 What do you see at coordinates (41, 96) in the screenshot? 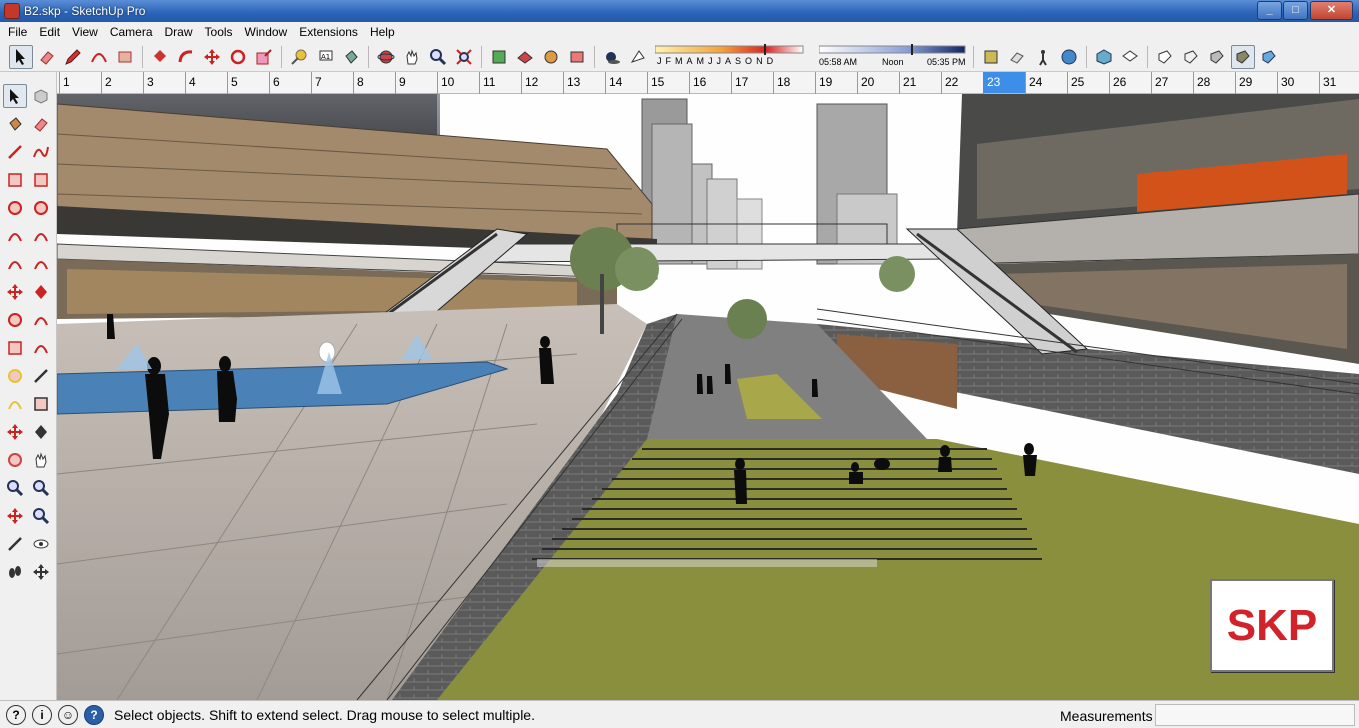
I see `component-tool-button` at bounding box center [41, 96].